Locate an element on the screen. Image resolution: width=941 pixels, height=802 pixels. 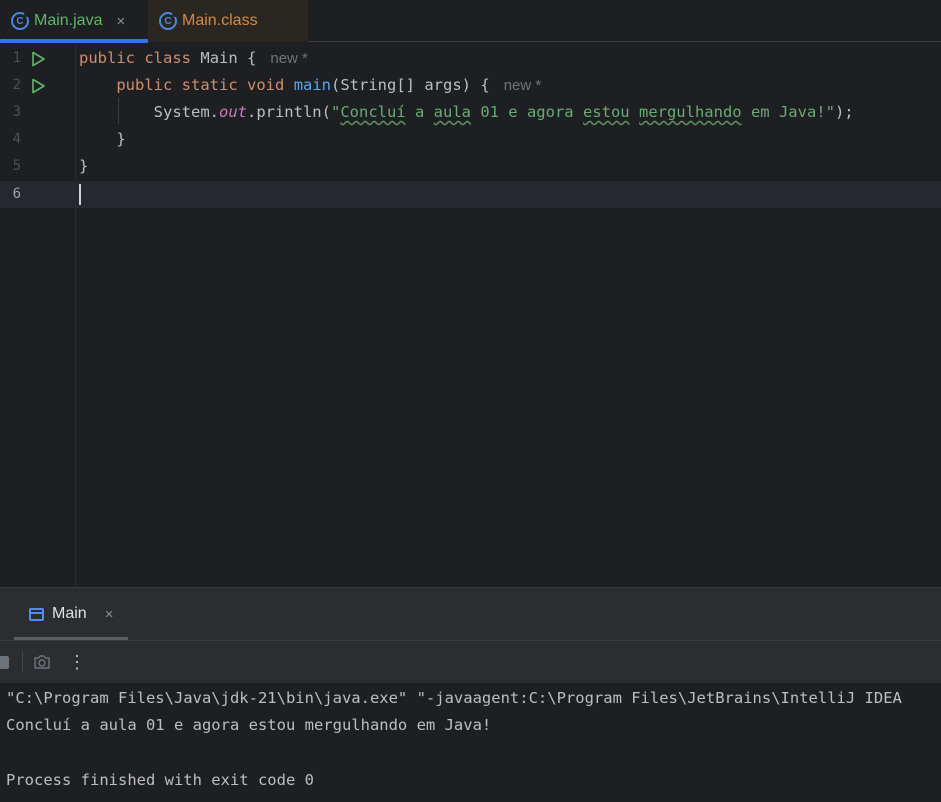
camera-icon is located at coordinates (42, 662).